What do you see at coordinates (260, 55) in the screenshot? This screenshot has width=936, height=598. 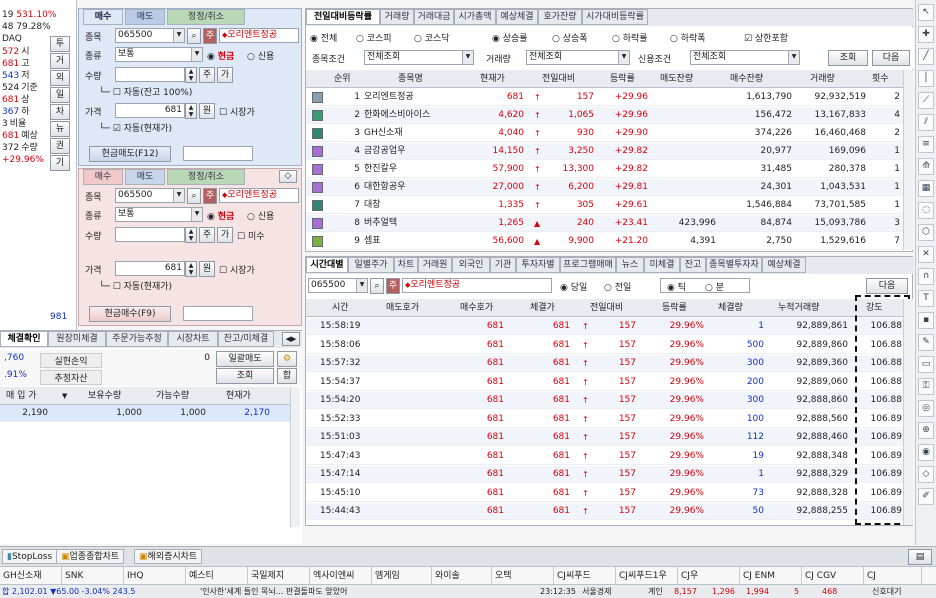 I see `radio-credit: ○ 신용` at bounding box center [260, 55].